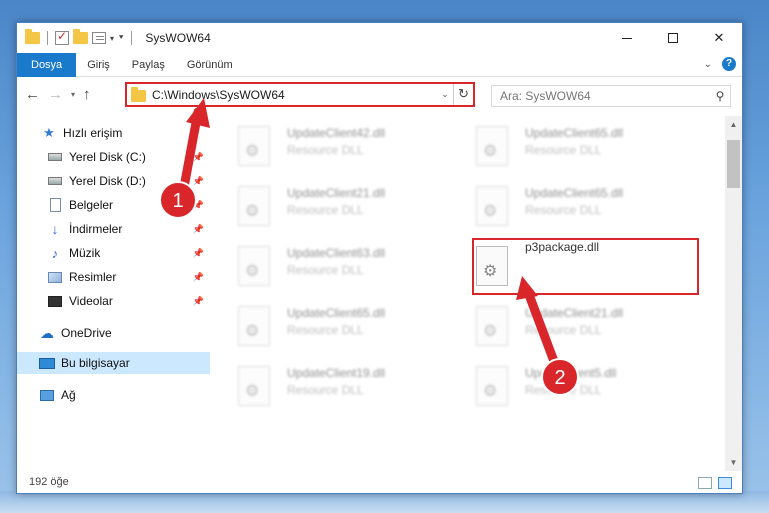 Image resolution: width=769 pixels, height=513 pixels. I want to click on file-item: ⚙ UpdateClient19.dll Resource DLL, so click(330, 383).